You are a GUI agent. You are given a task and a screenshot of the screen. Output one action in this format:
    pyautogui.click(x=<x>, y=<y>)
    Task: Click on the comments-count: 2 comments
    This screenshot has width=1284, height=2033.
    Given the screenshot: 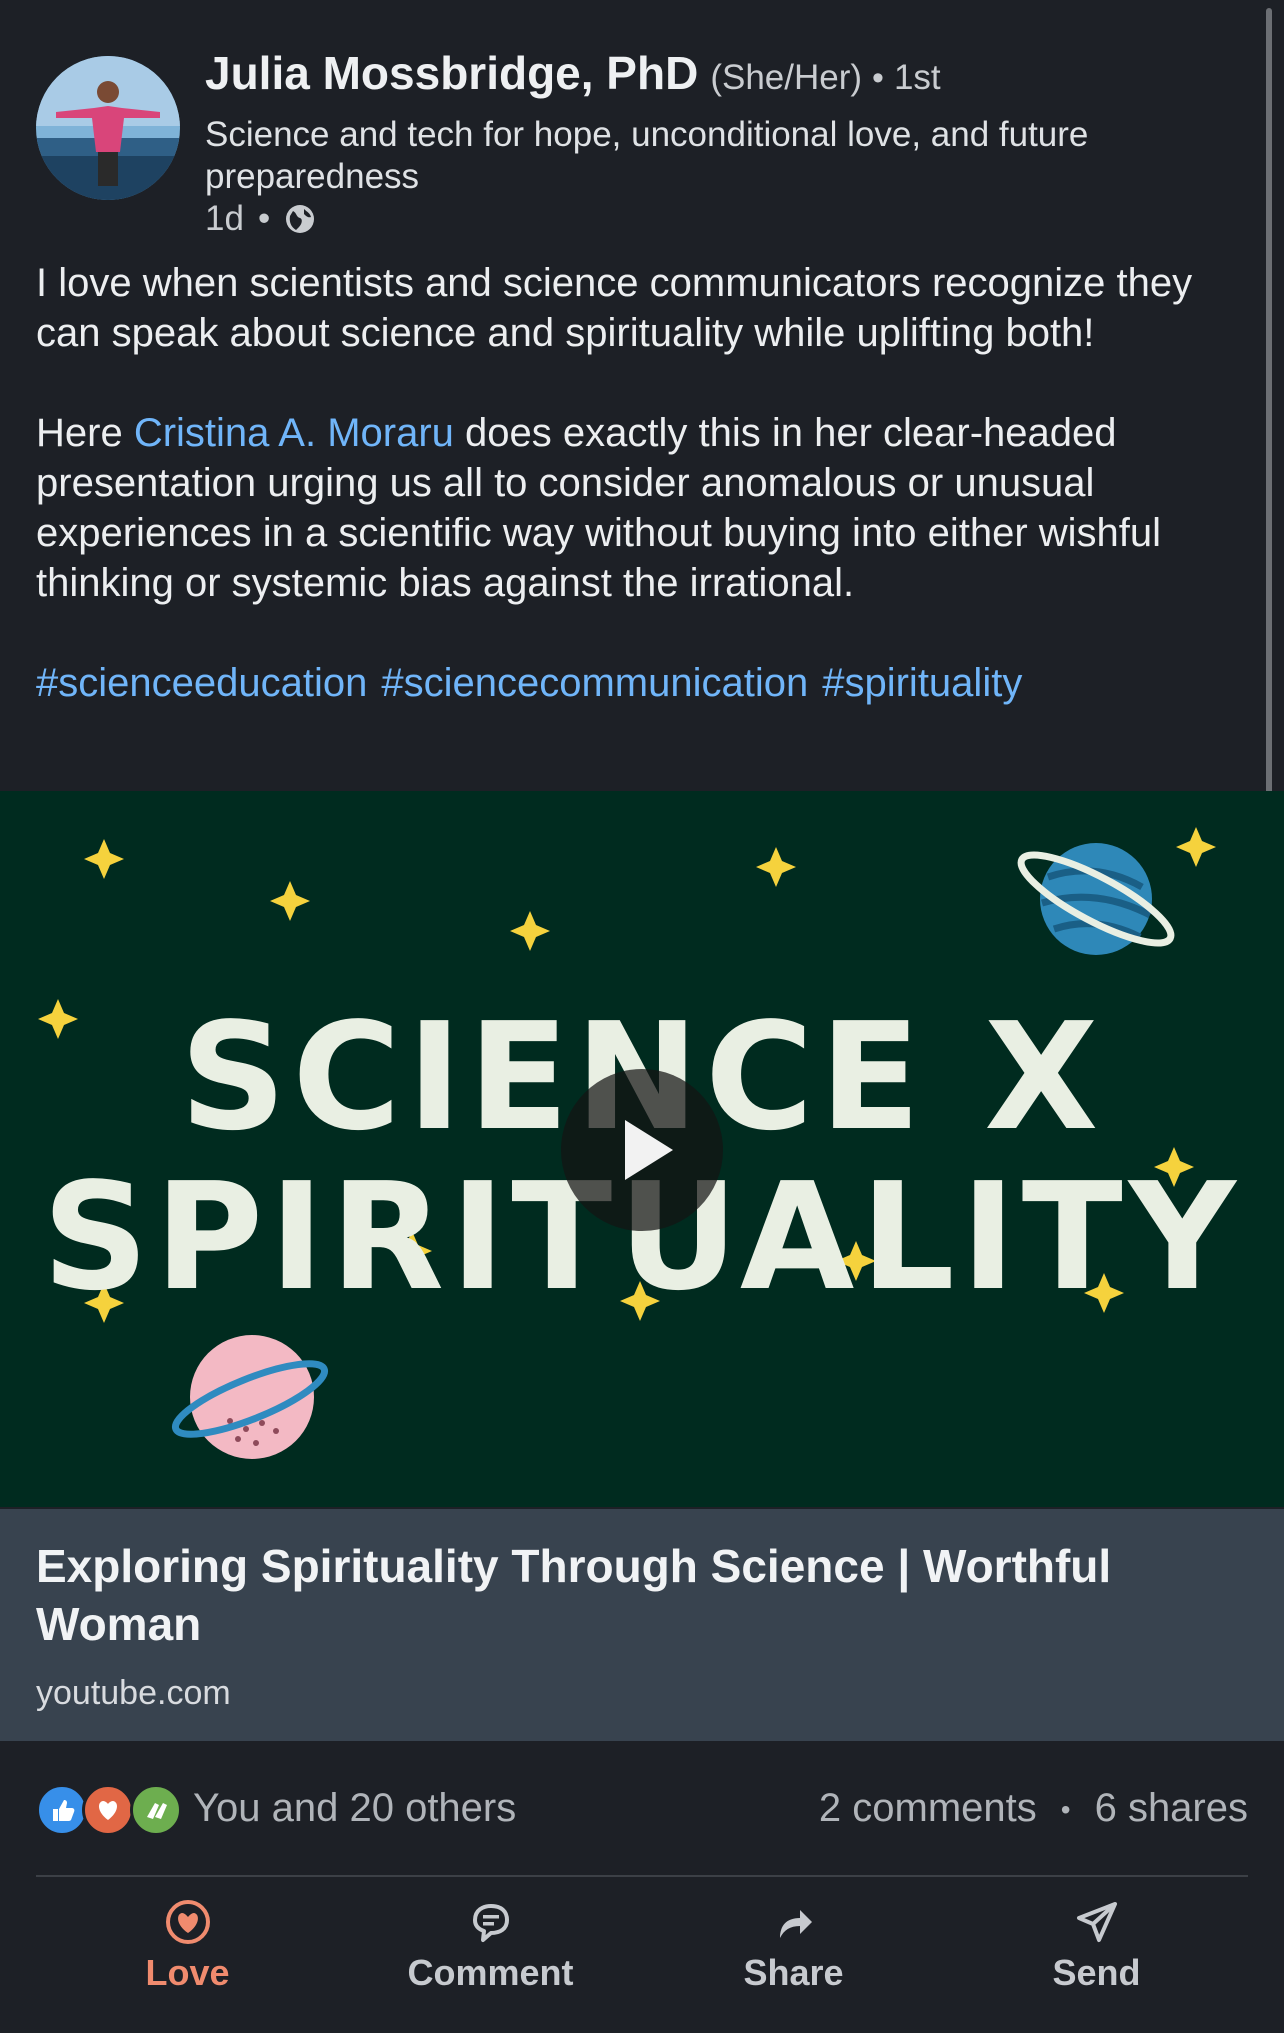 What is the action you would take?
    pyautogui.click(x=928, y=1808)
    